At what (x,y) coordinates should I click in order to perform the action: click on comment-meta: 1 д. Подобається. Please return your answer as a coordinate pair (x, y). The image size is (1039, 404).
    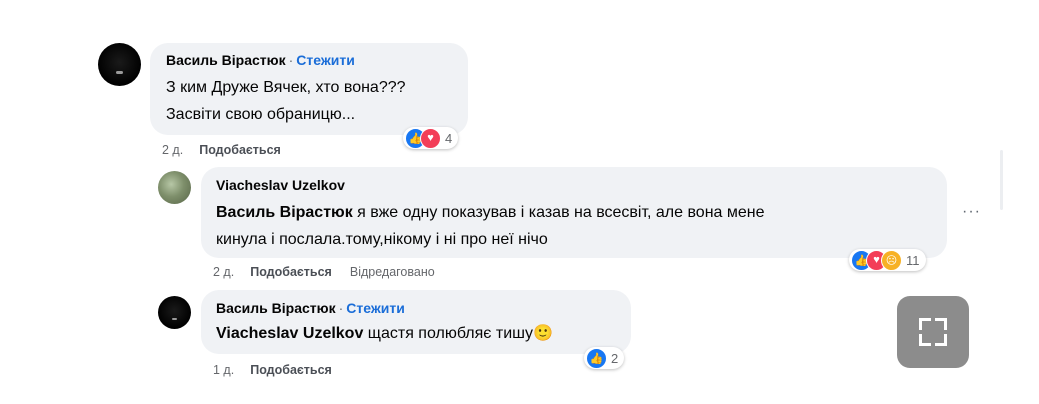
    Looking at the image, I should click on (272, 370).